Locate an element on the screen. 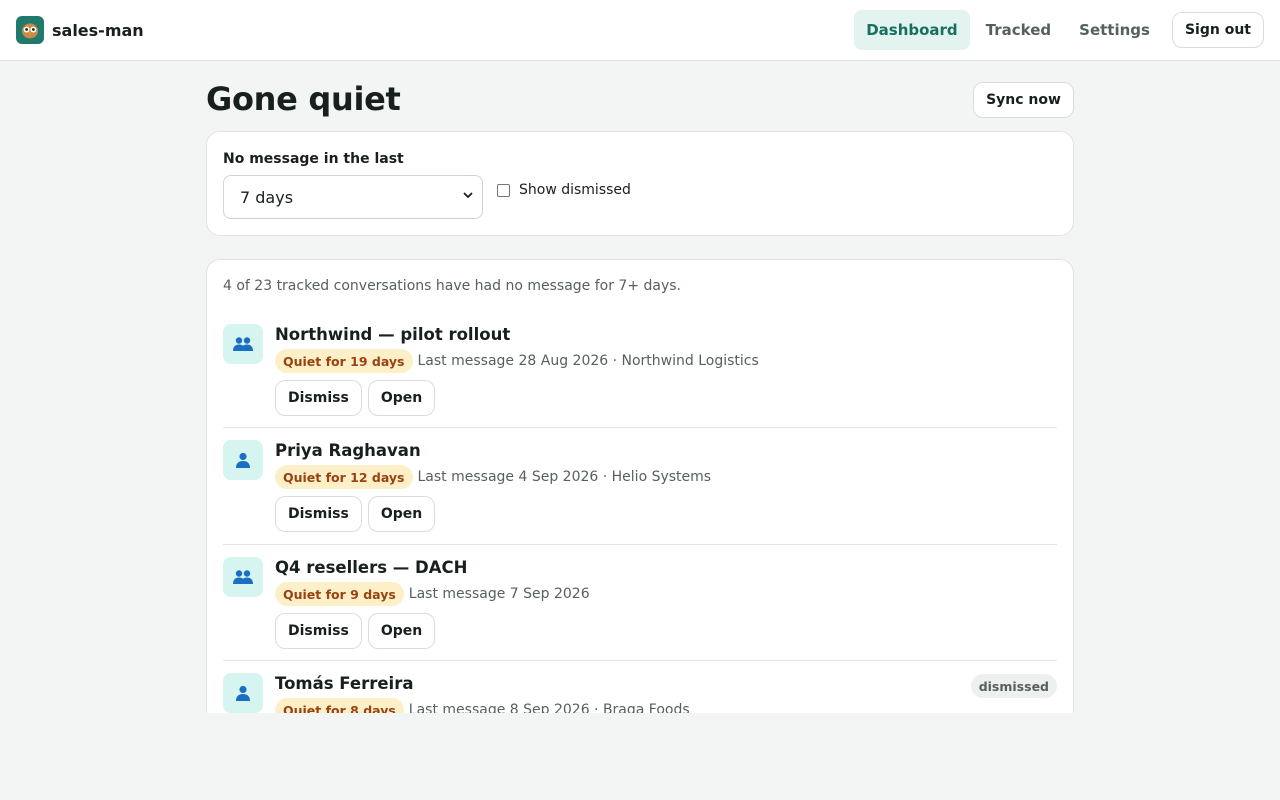 This screenshot has width=1280, height=800. period-select-value: 7 days is located at coordinates (267, 197).